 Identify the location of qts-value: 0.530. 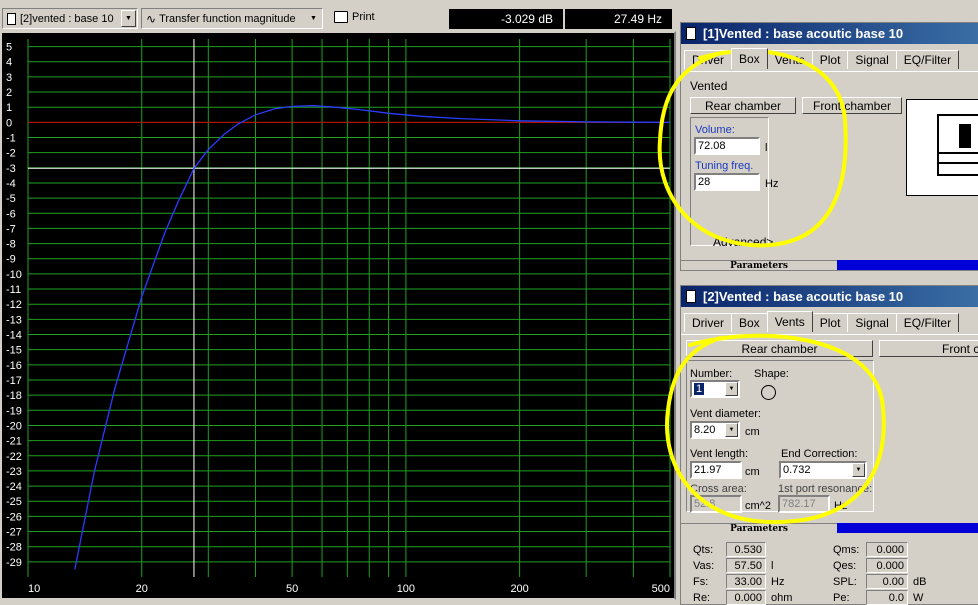
(746, 549).